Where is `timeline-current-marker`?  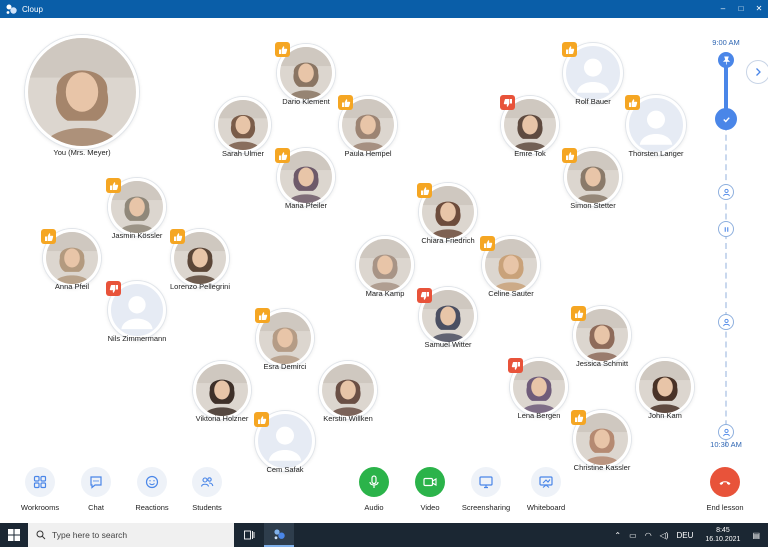 timeline-current-marker is located at coordinates (726, 119).